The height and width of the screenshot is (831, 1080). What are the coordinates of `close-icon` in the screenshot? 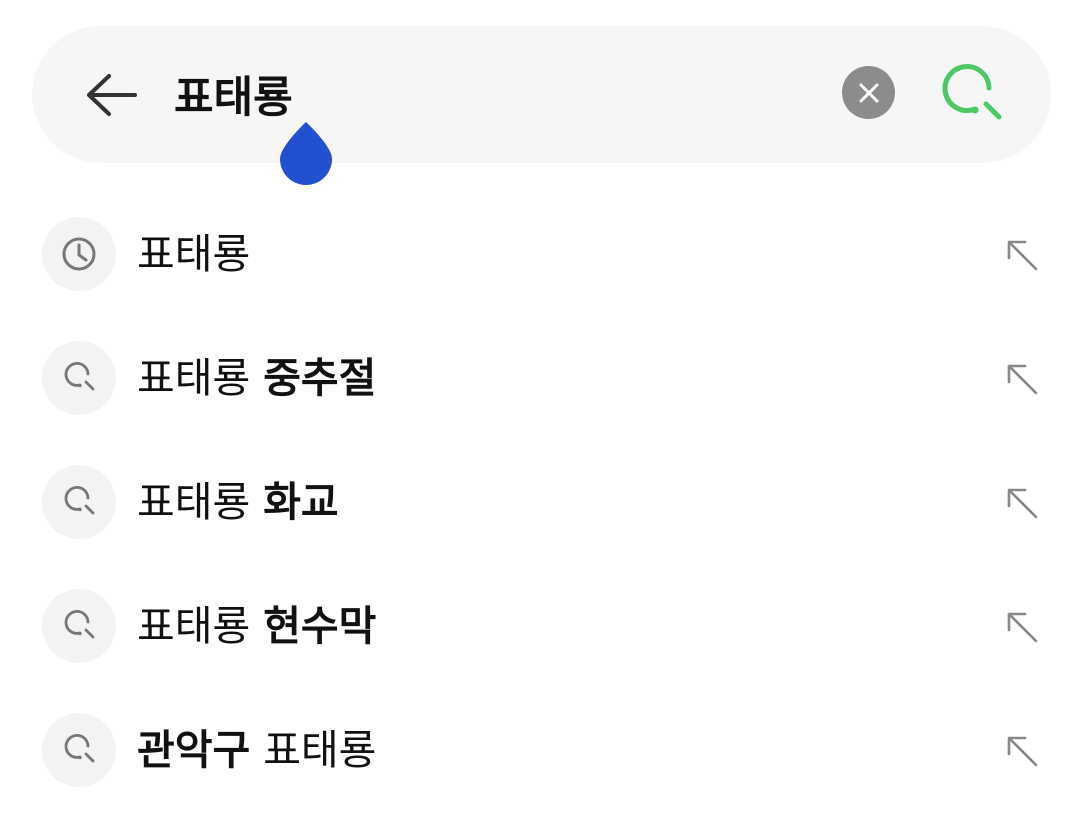 It's located at (868, 92).